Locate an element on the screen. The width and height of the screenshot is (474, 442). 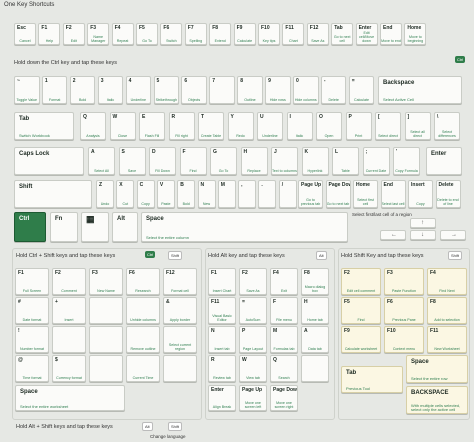
key-ctrl-enter: Enter is located at coordinates (444, 161).